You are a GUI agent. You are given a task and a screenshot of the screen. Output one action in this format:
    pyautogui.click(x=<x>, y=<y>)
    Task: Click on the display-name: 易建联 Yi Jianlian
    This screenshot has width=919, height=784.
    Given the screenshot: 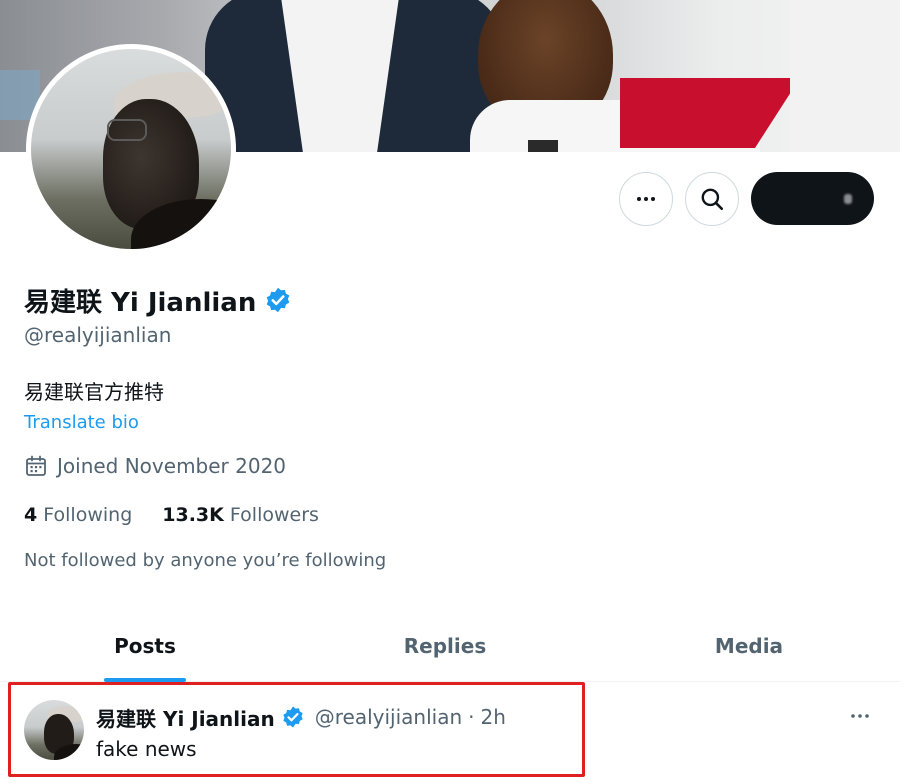 What is the action you would take?
    pyautogui.click(x=140, y=302)
    